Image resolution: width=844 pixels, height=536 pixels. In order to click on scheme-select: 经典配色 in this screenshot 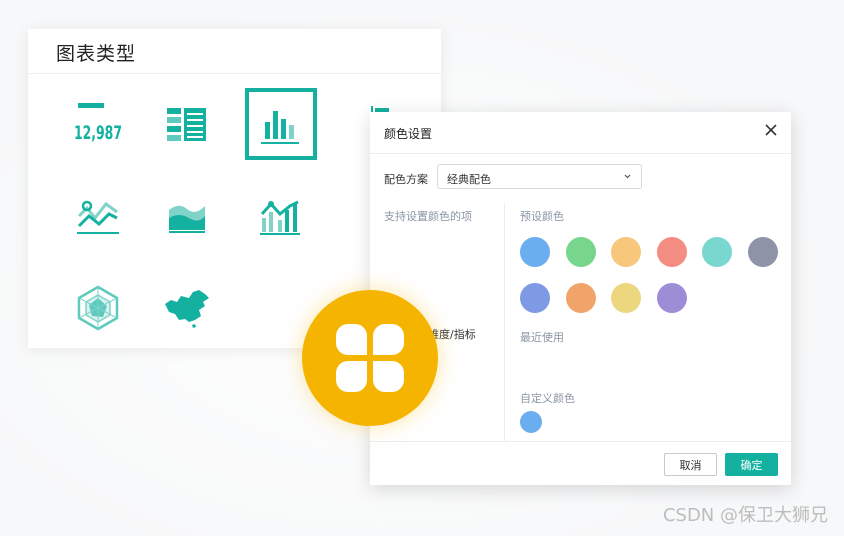, I will do `click(539, 176)`.